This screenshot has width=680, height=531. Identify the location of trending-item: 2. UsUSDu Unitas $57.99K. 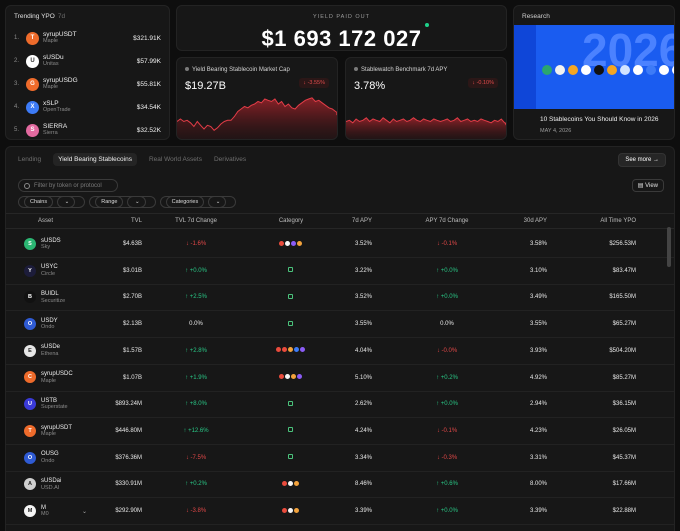
(87, 61).